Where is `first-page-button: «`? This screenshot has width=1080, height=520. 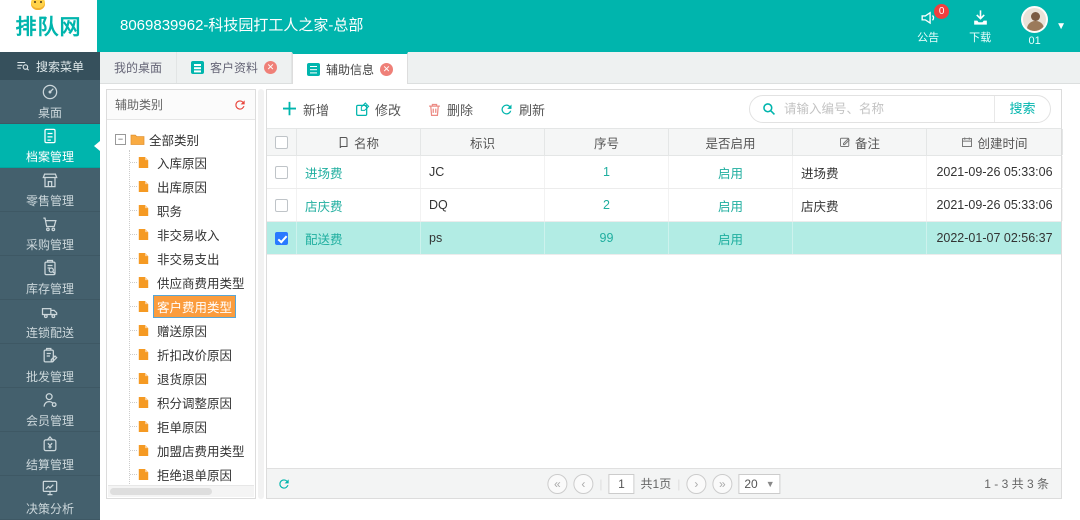
first-page-button: « is located at coordinates (557, 483).